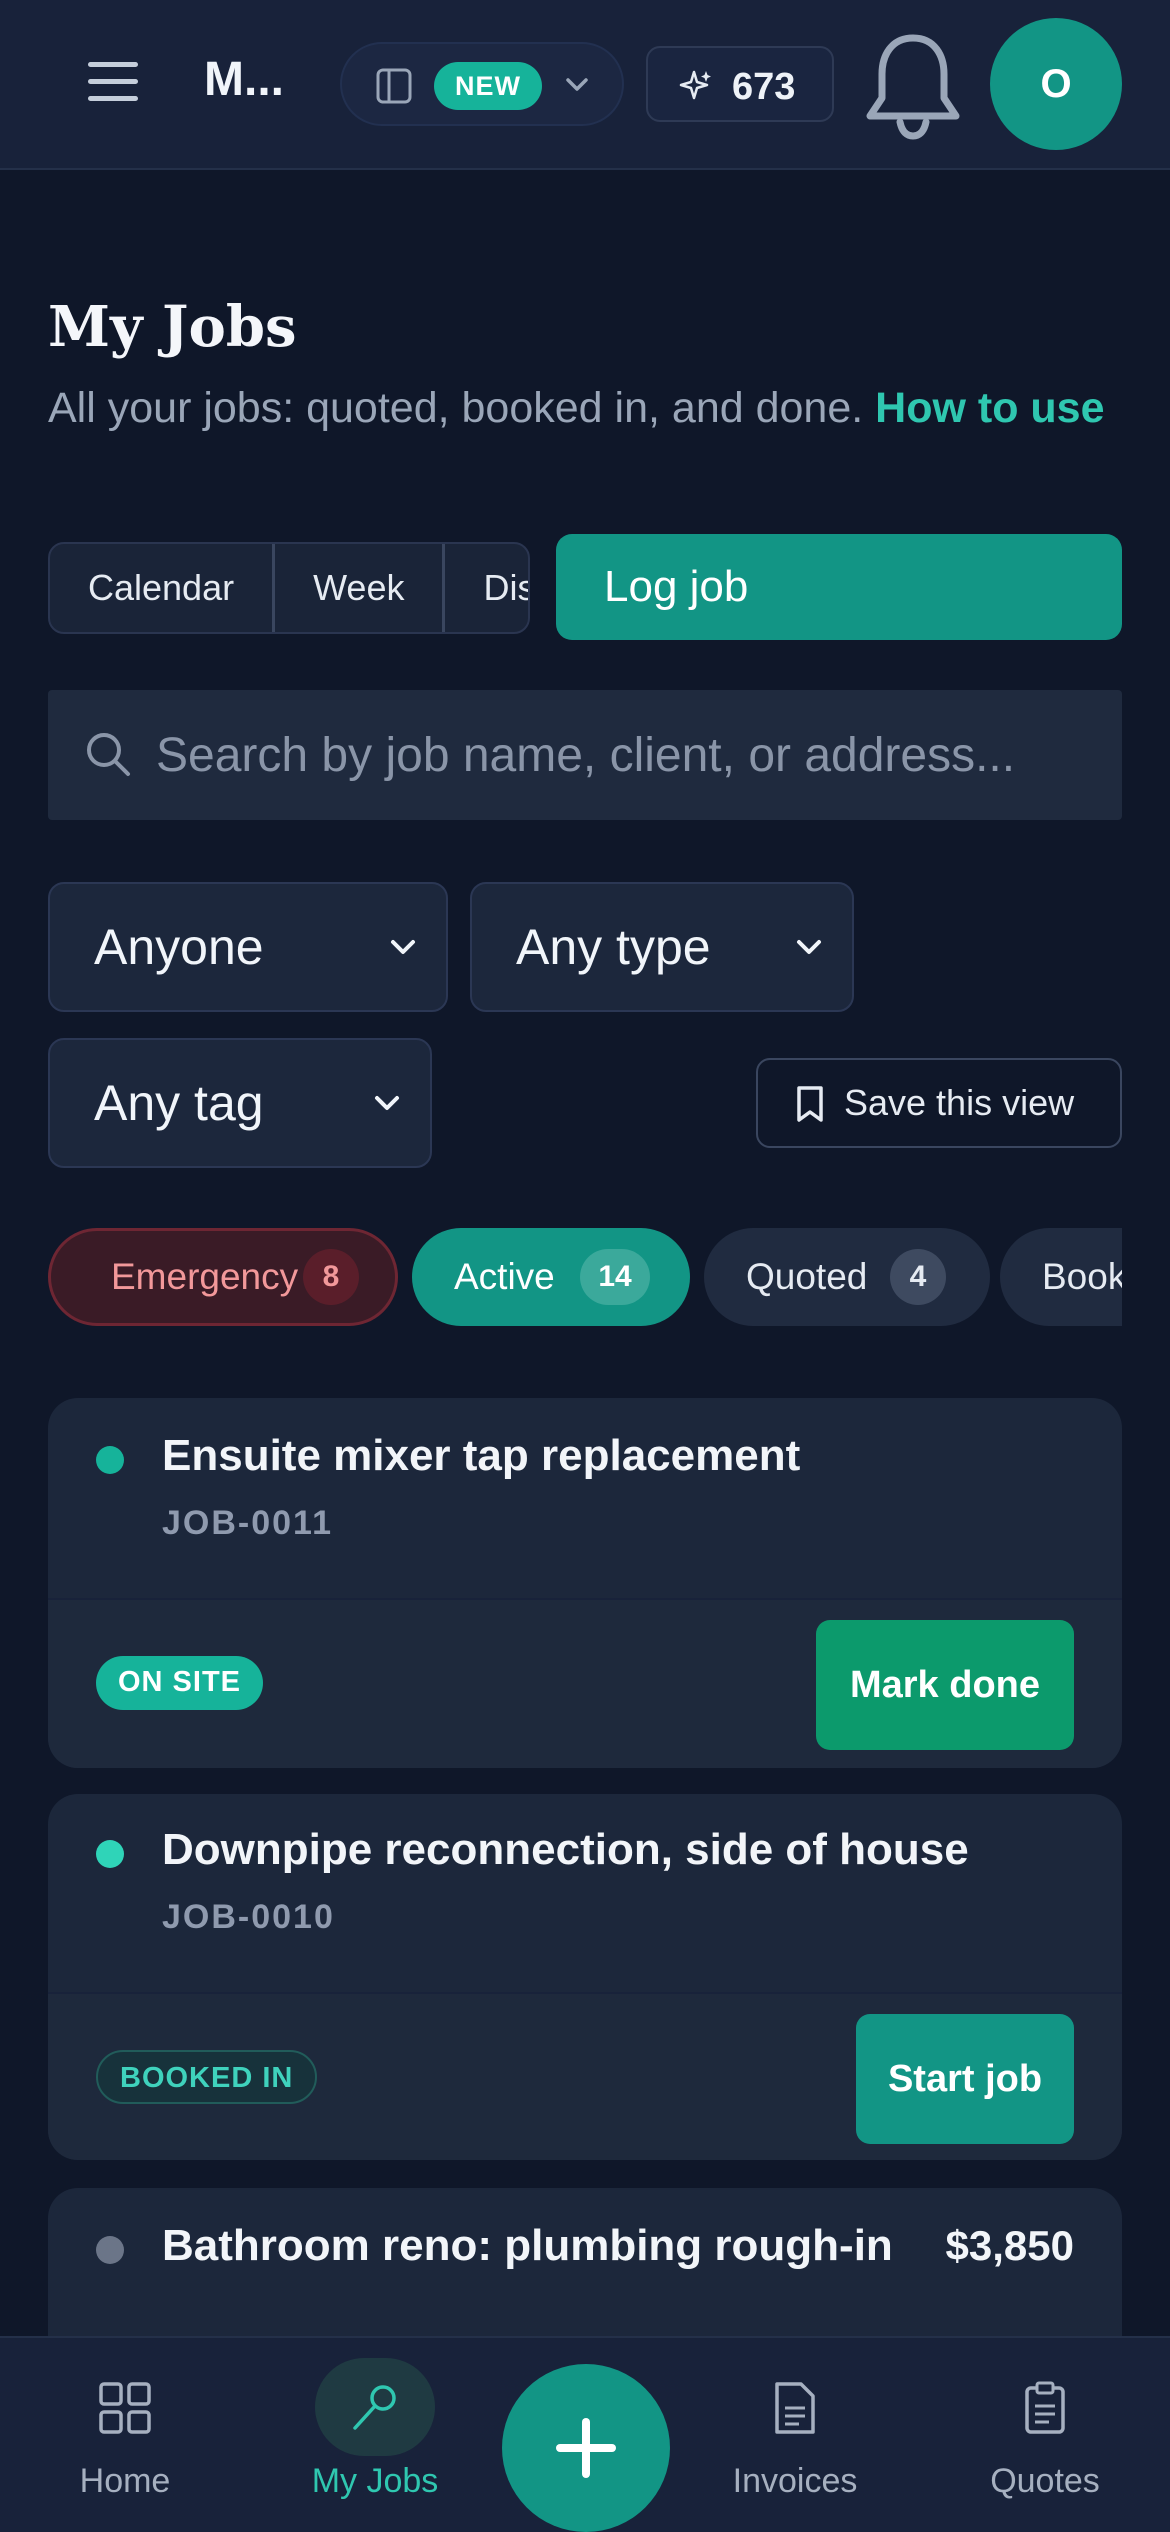 This screenshot has width=1170, height=2532. I want to click on nav-my-jobs-label: My Jobs, so click(375, 2481).